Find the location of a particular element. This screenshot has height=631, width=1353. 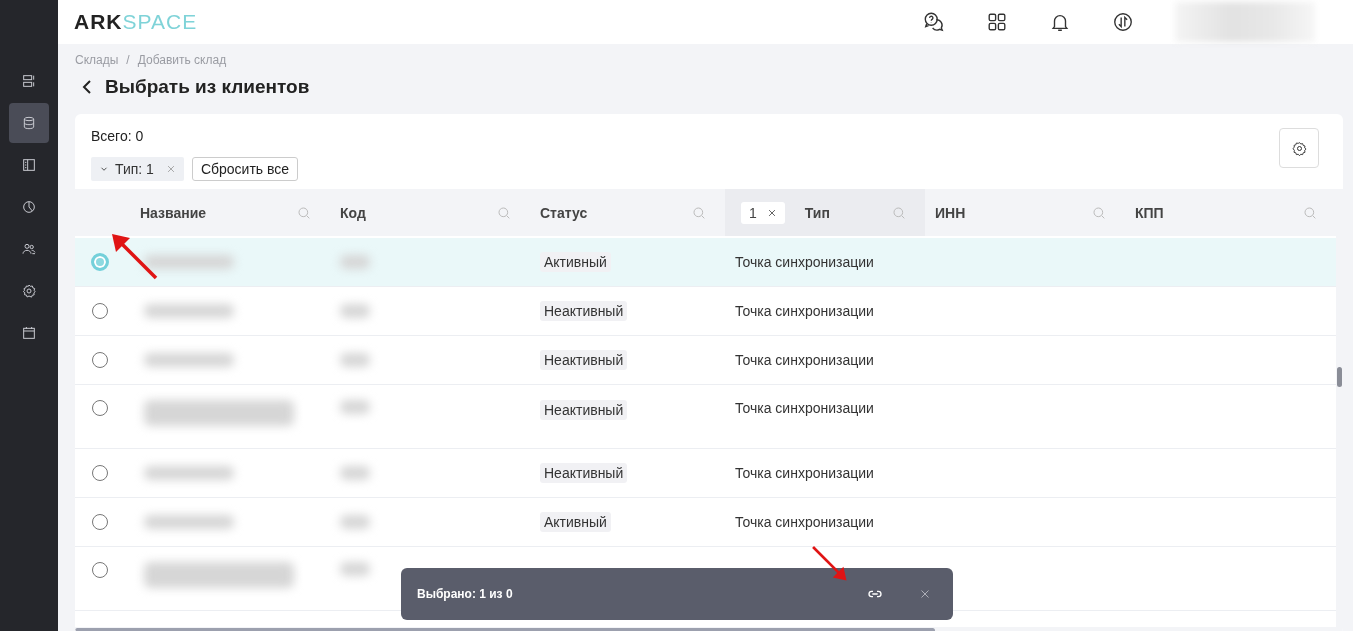

settings-button is located at coordinates (1299, 148).